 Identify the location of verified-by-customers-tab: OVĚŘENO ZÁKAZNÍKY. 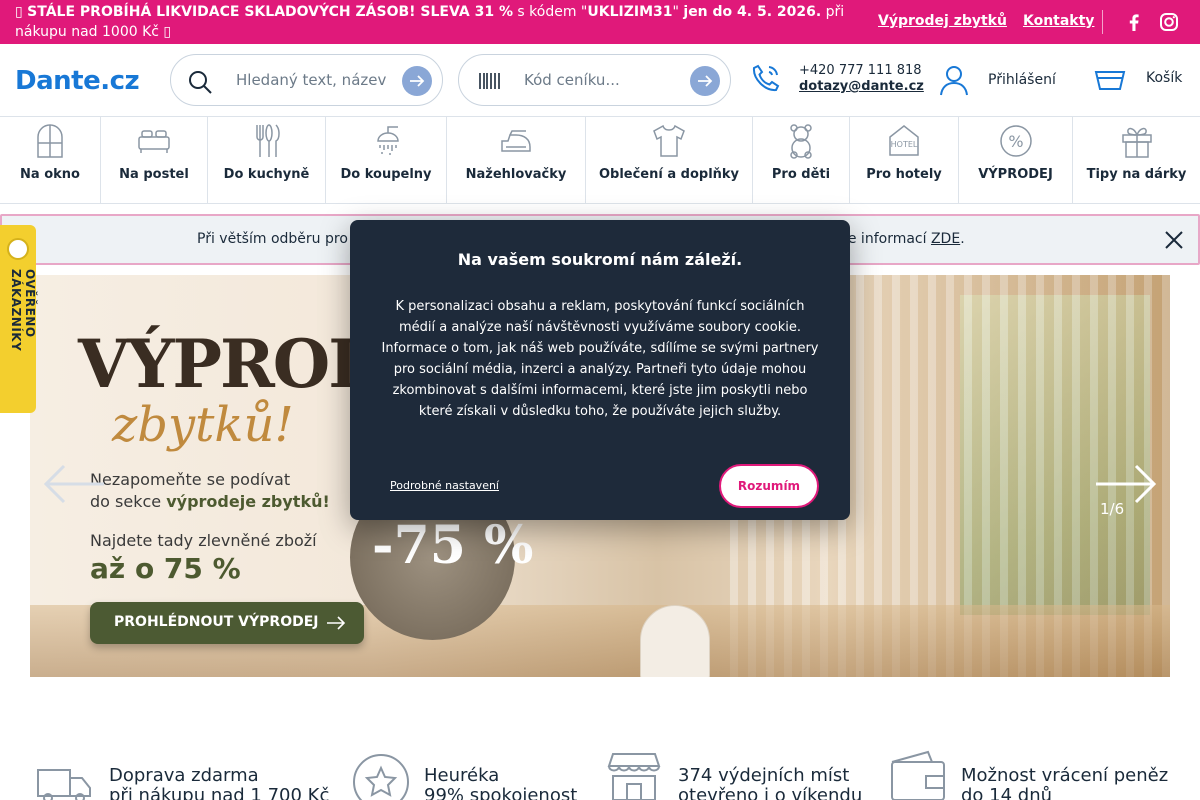
(18, 319).